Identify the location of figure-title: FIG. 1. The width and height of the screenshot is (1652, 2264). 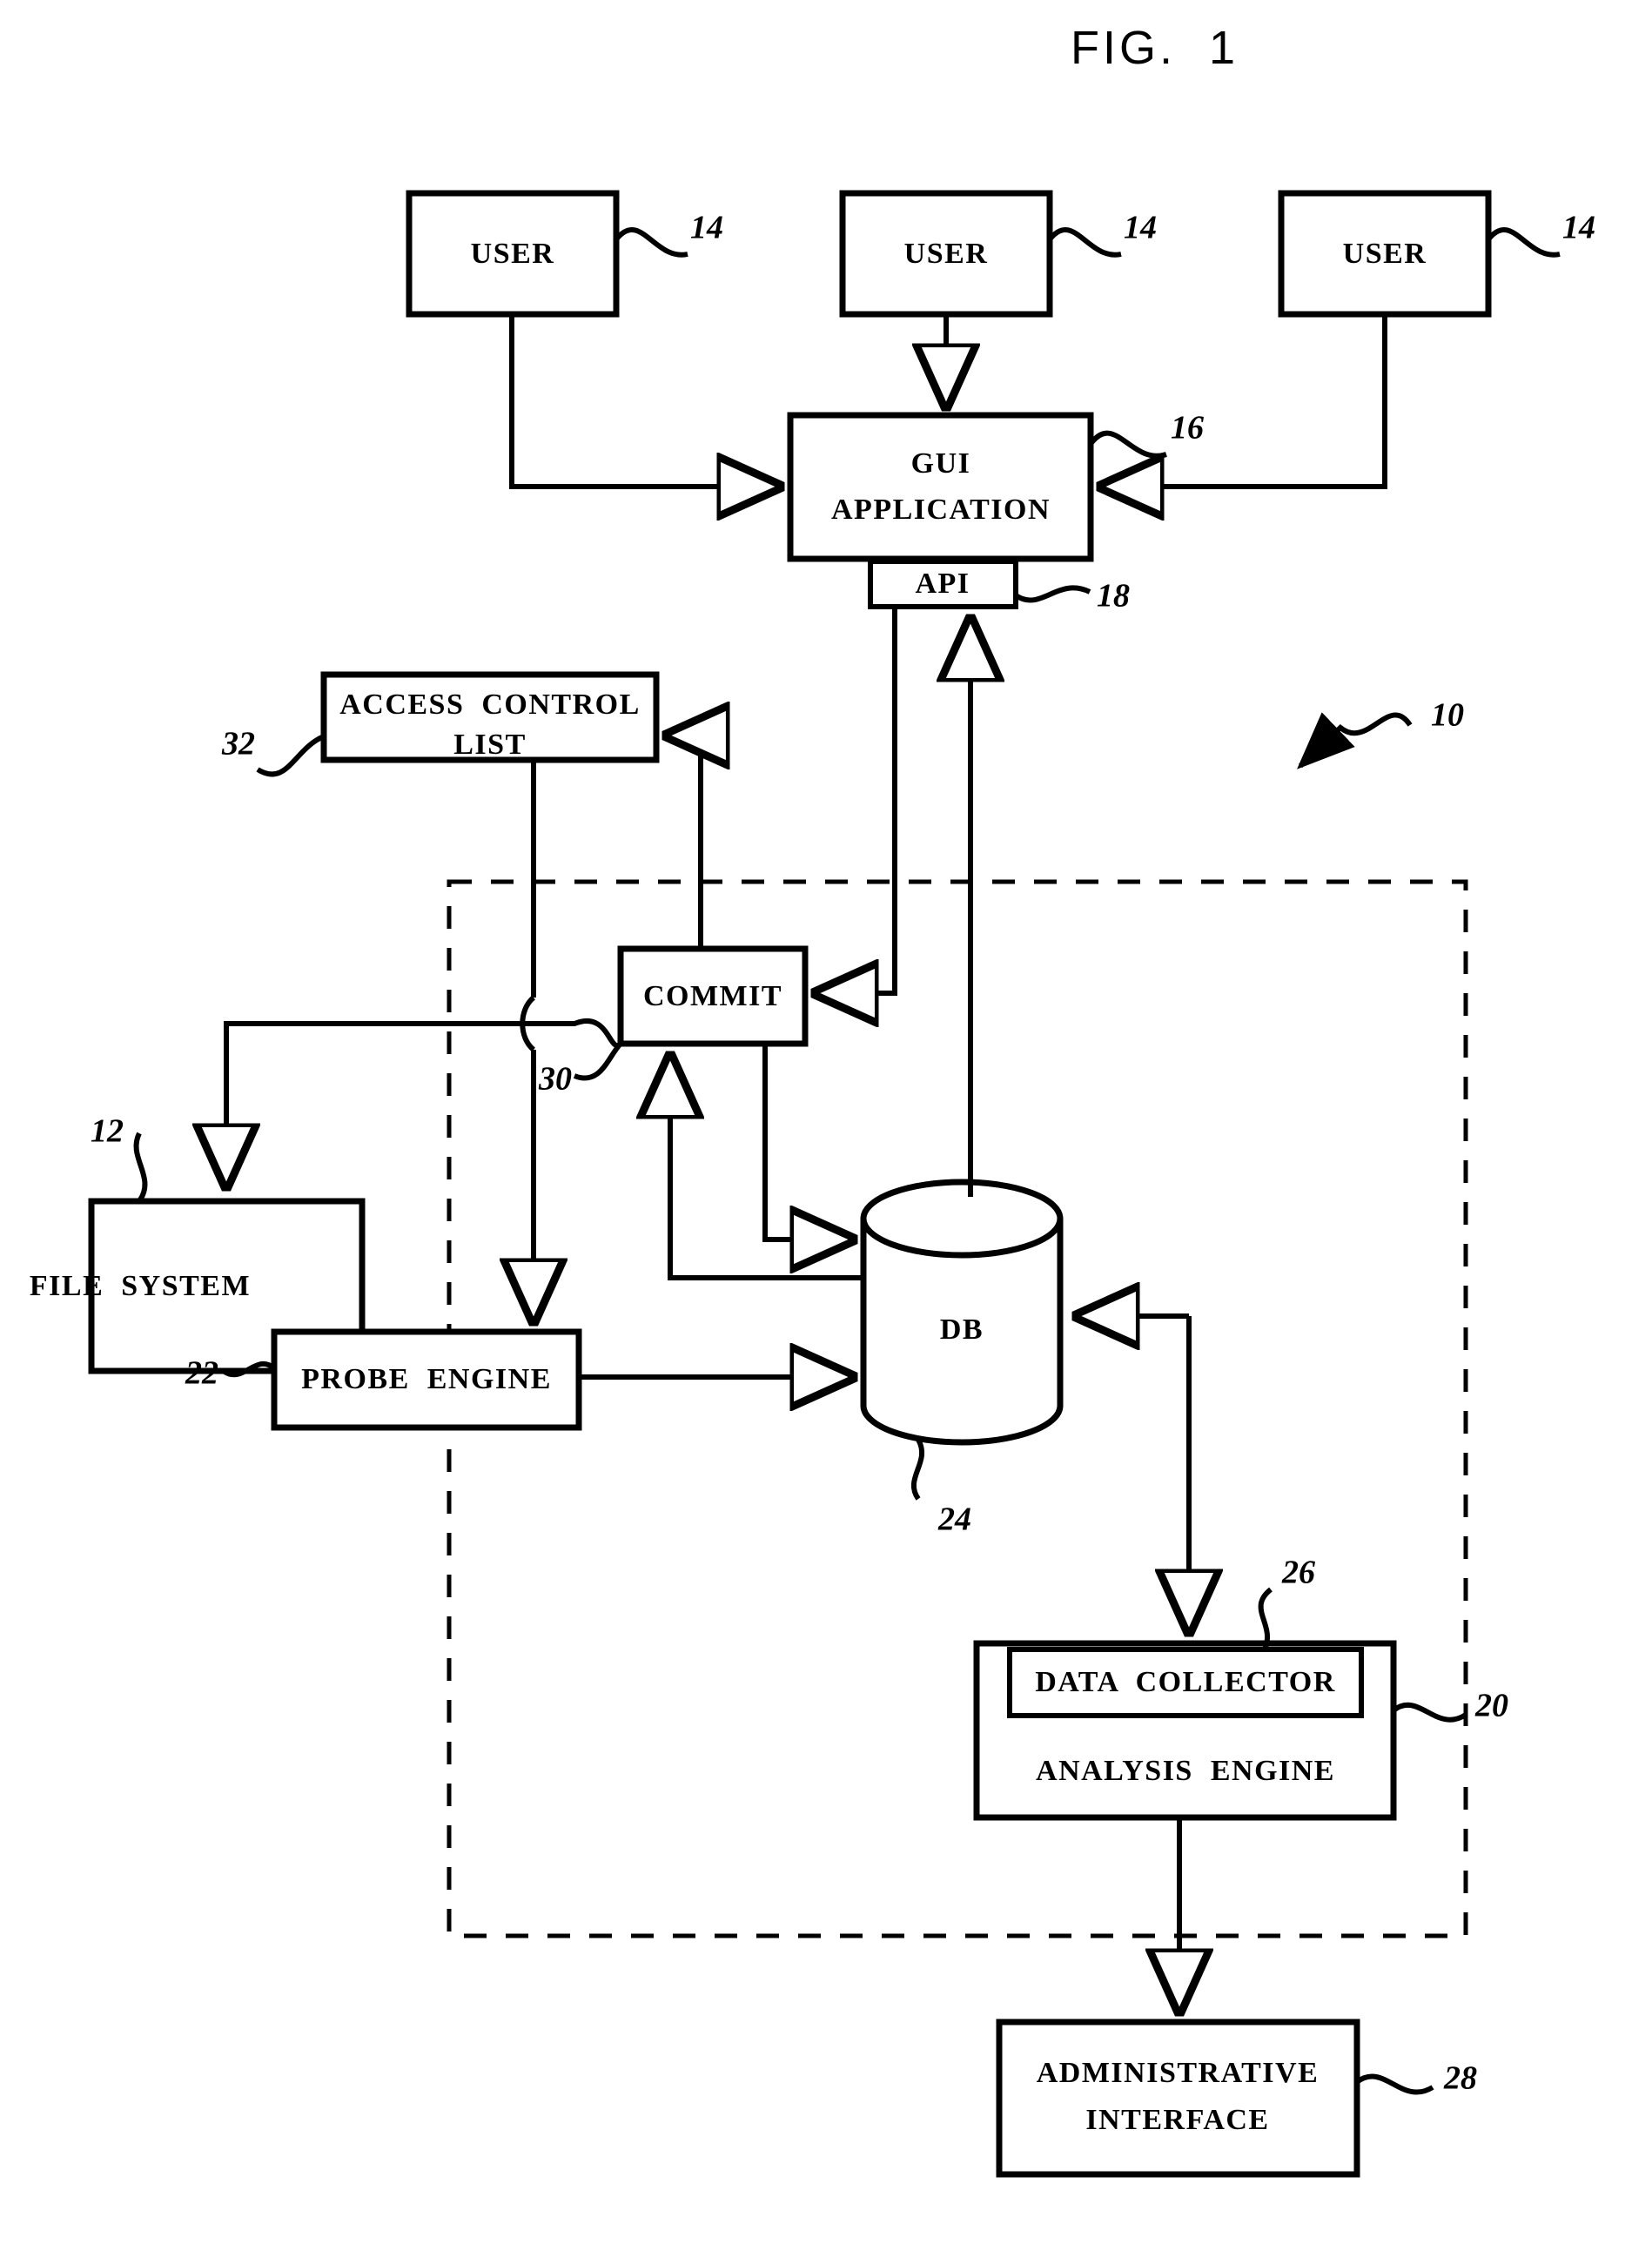
(1155, 48).